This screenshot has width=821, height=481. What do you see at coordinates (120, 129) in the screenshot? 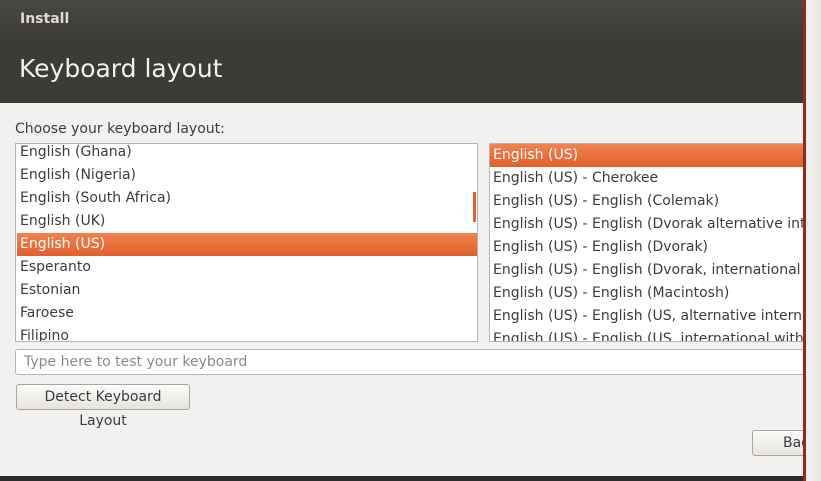
I see `layout-prompt: Choose your keyboard layout:` at bounding box center [120, 129].